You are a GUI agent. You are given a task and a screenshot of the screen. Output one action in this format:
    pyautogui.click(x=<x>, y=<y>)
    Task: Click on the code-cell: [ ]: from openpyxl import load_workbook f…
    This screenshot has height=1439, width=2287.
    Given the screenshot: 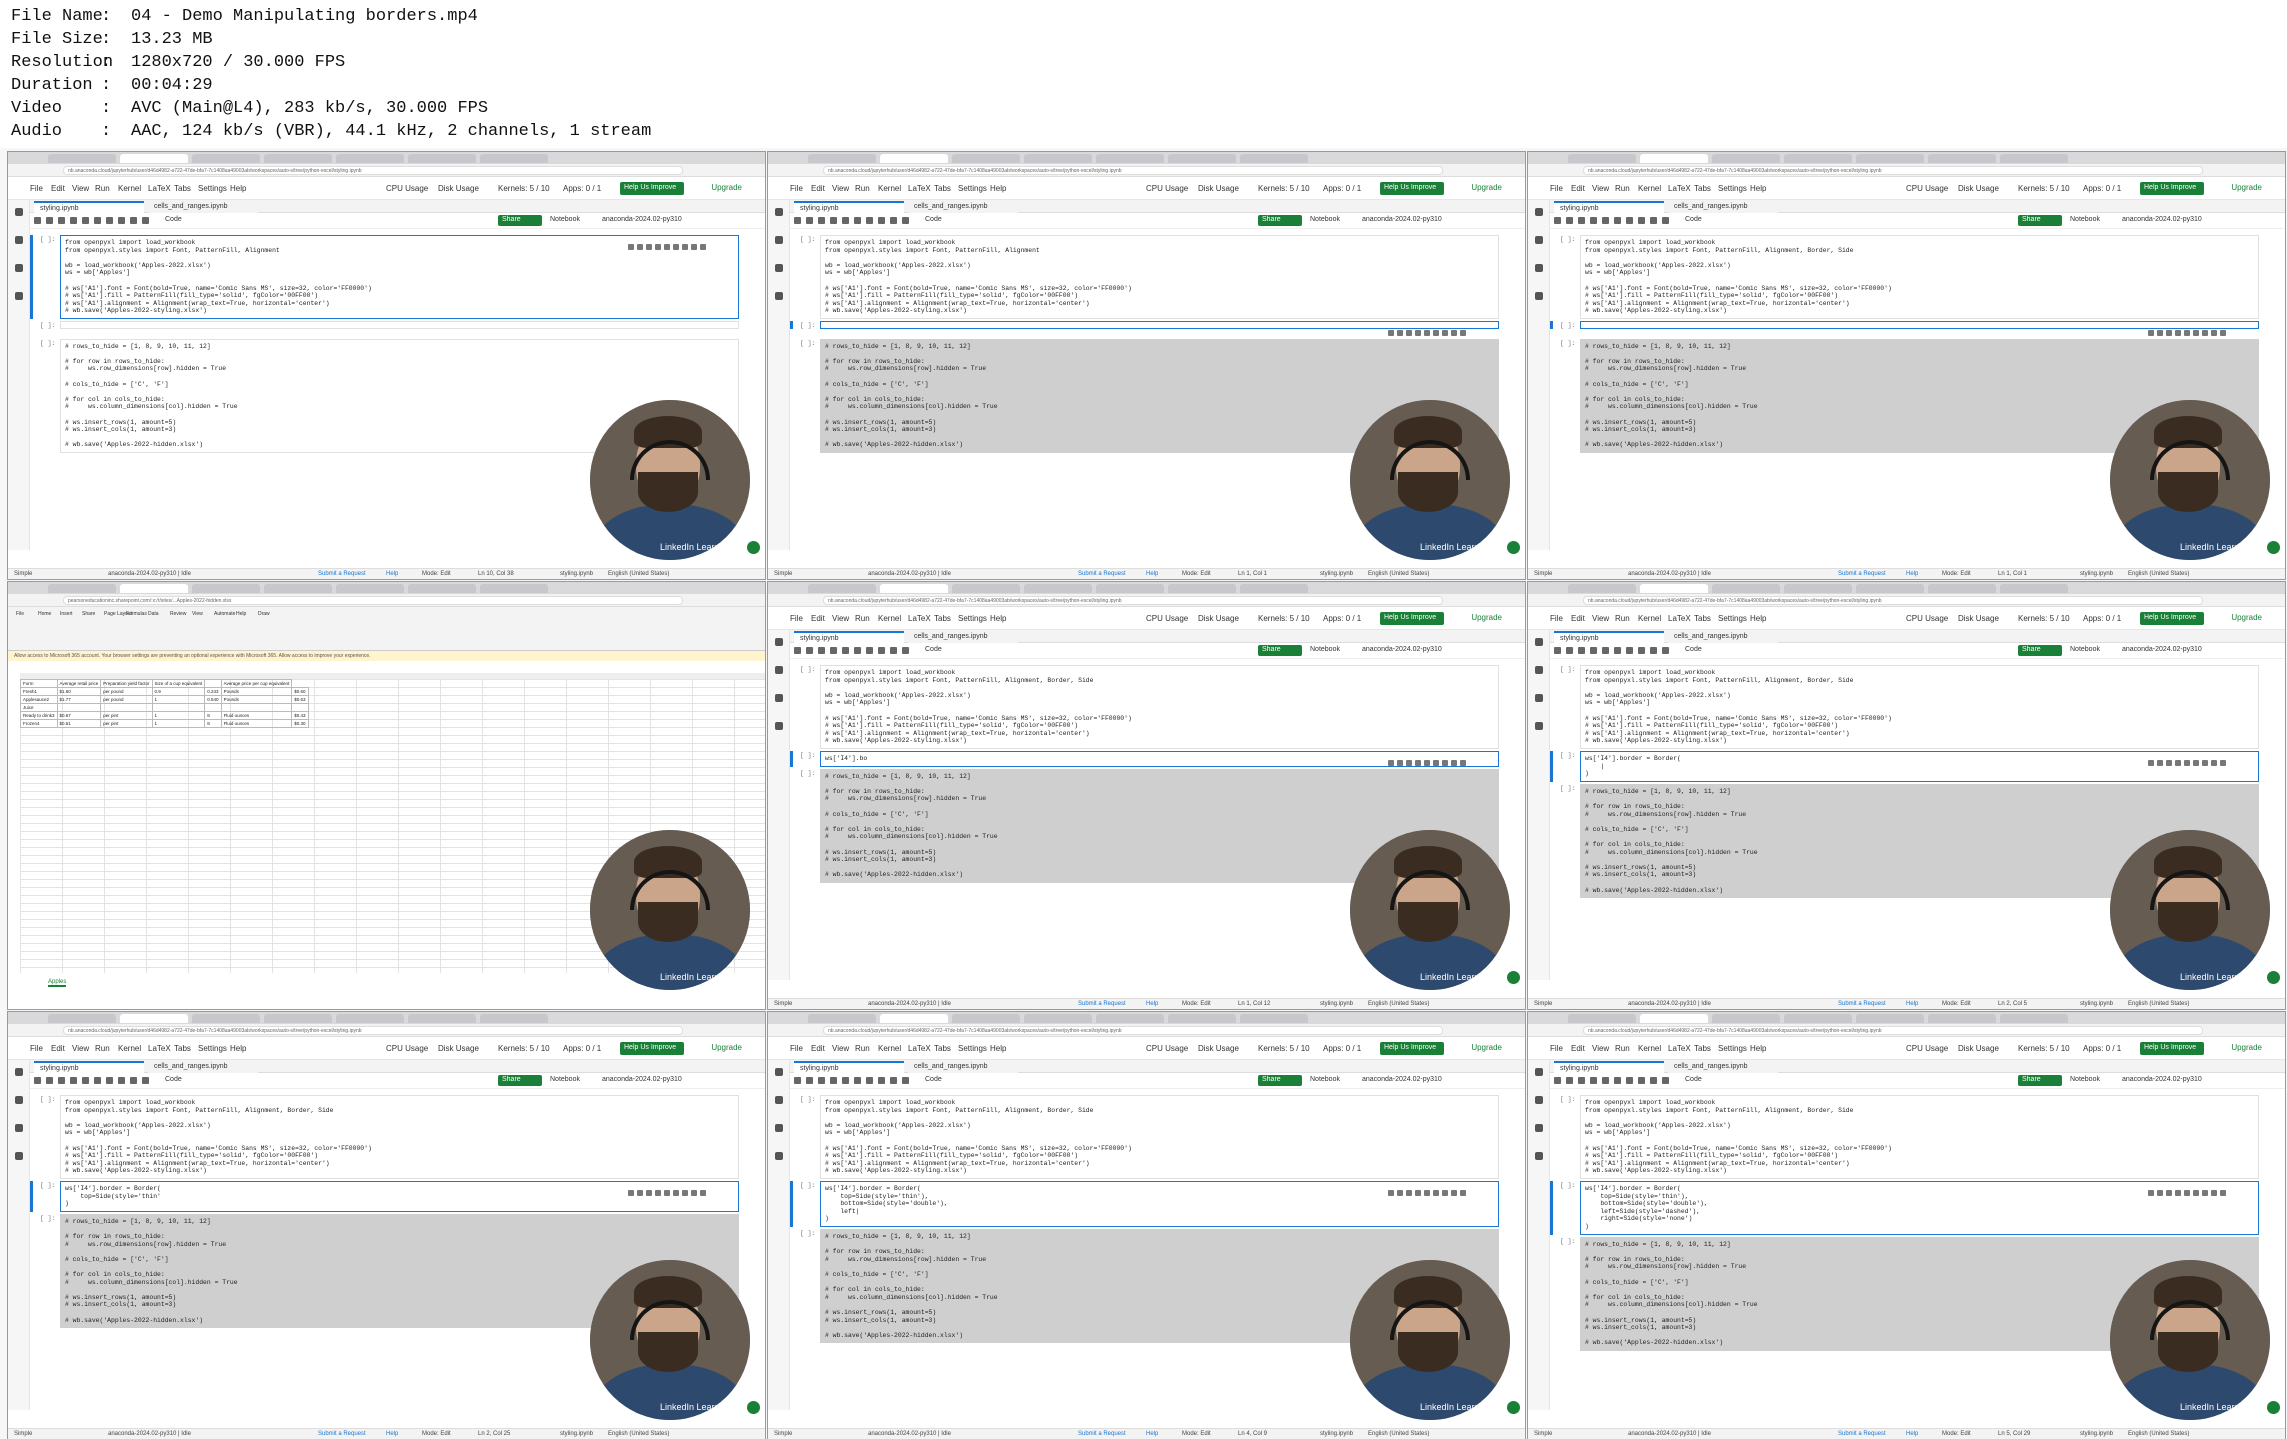 What is the action you would take?
    pyautogui.click(x=1909, y=277)
    